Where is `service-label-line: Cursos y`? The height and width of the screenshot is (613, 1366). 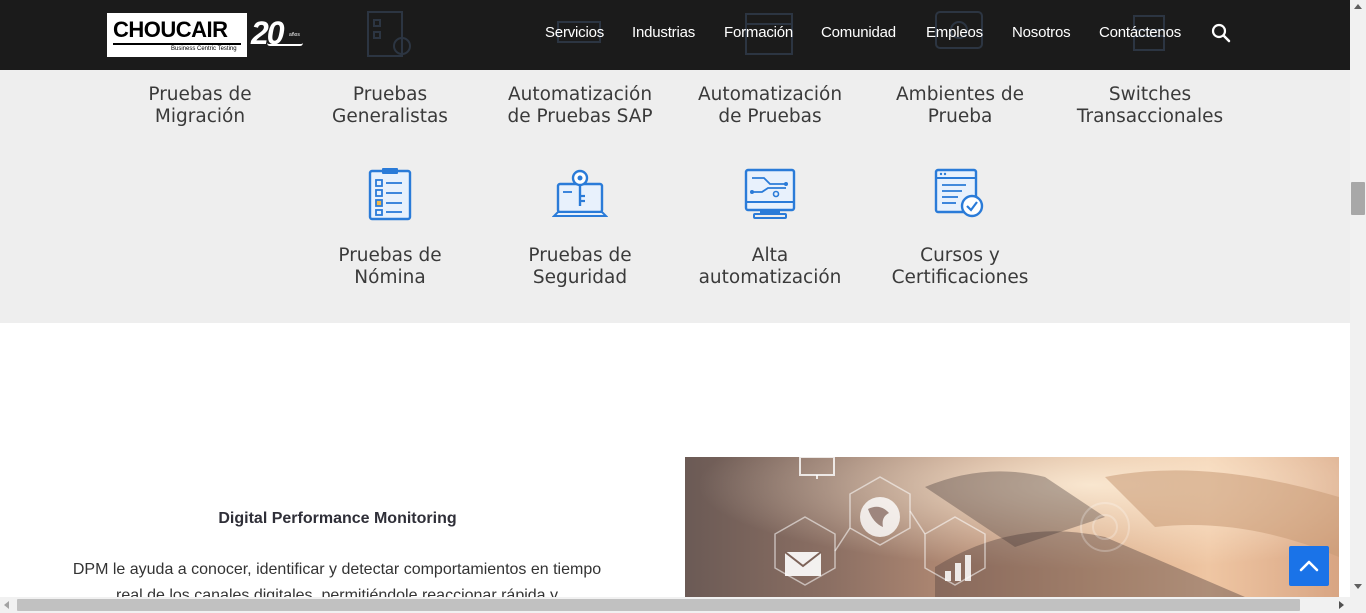
service-label-line: Cursos y is located at coordinates (960, 255).